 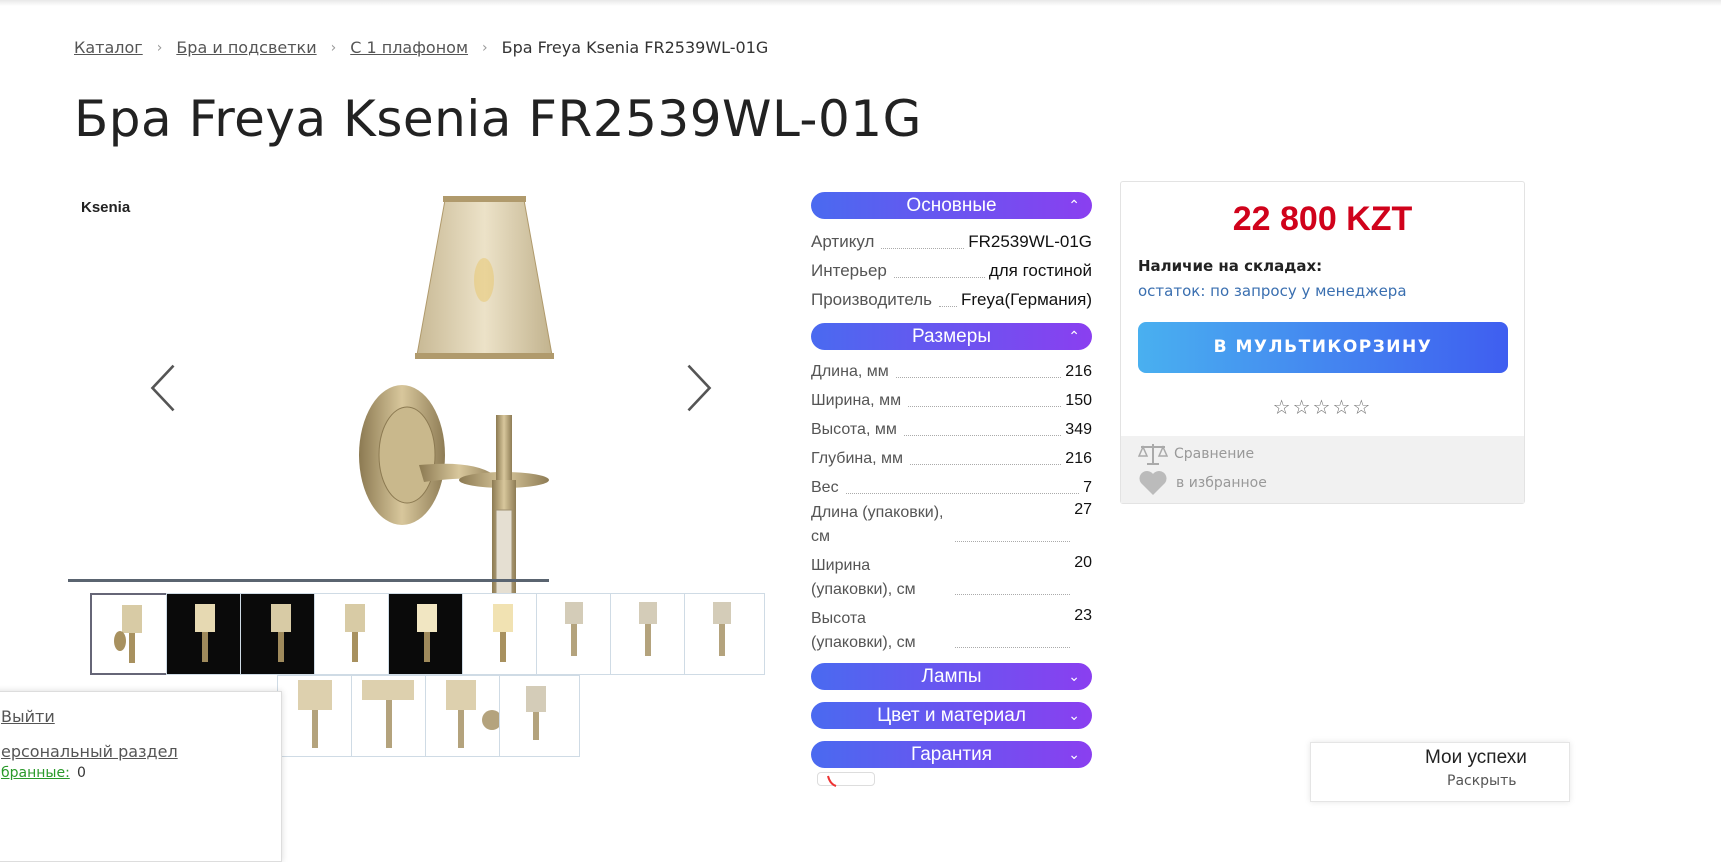 I want to click on rating-stars: ☆☆☆☆☆, so click(x=1322, y=407).